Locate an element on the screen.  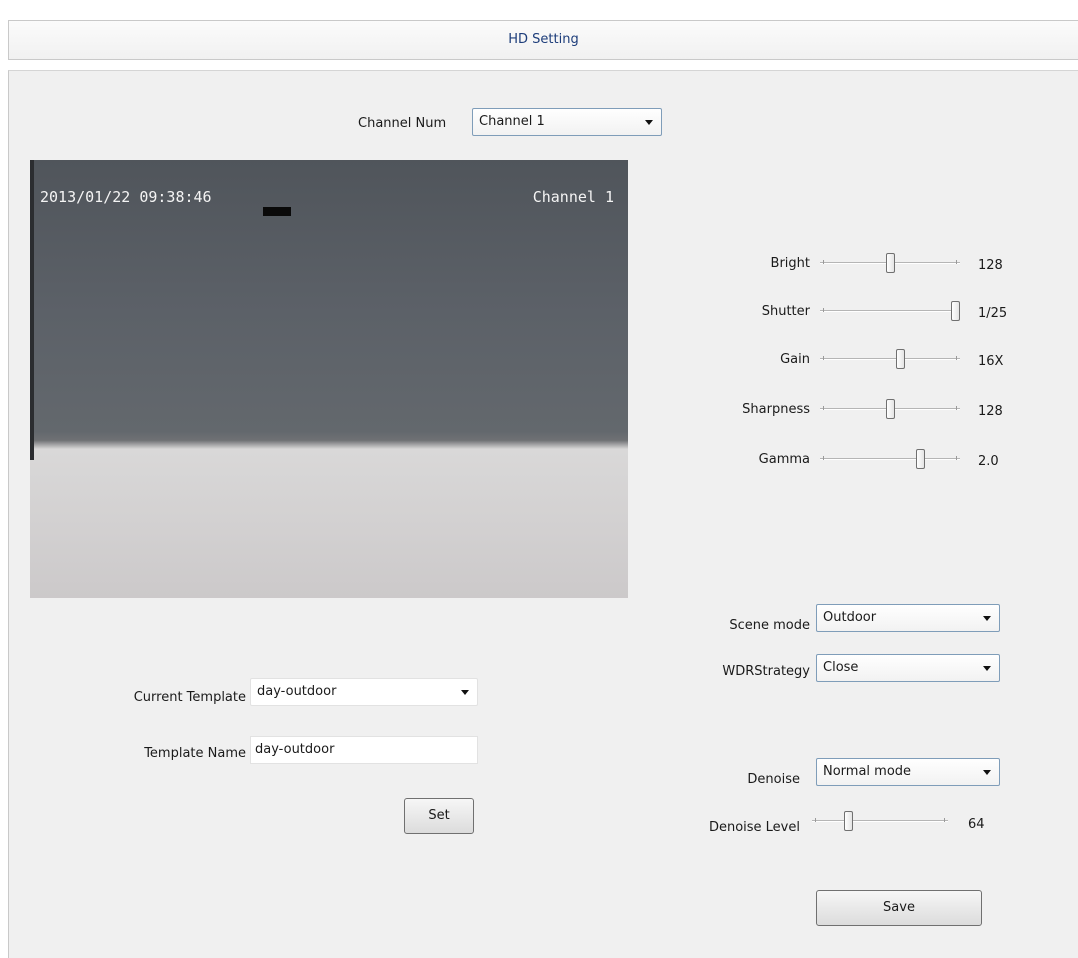
video-channel-label: Channel 1 is located at coordinates (573, 197).